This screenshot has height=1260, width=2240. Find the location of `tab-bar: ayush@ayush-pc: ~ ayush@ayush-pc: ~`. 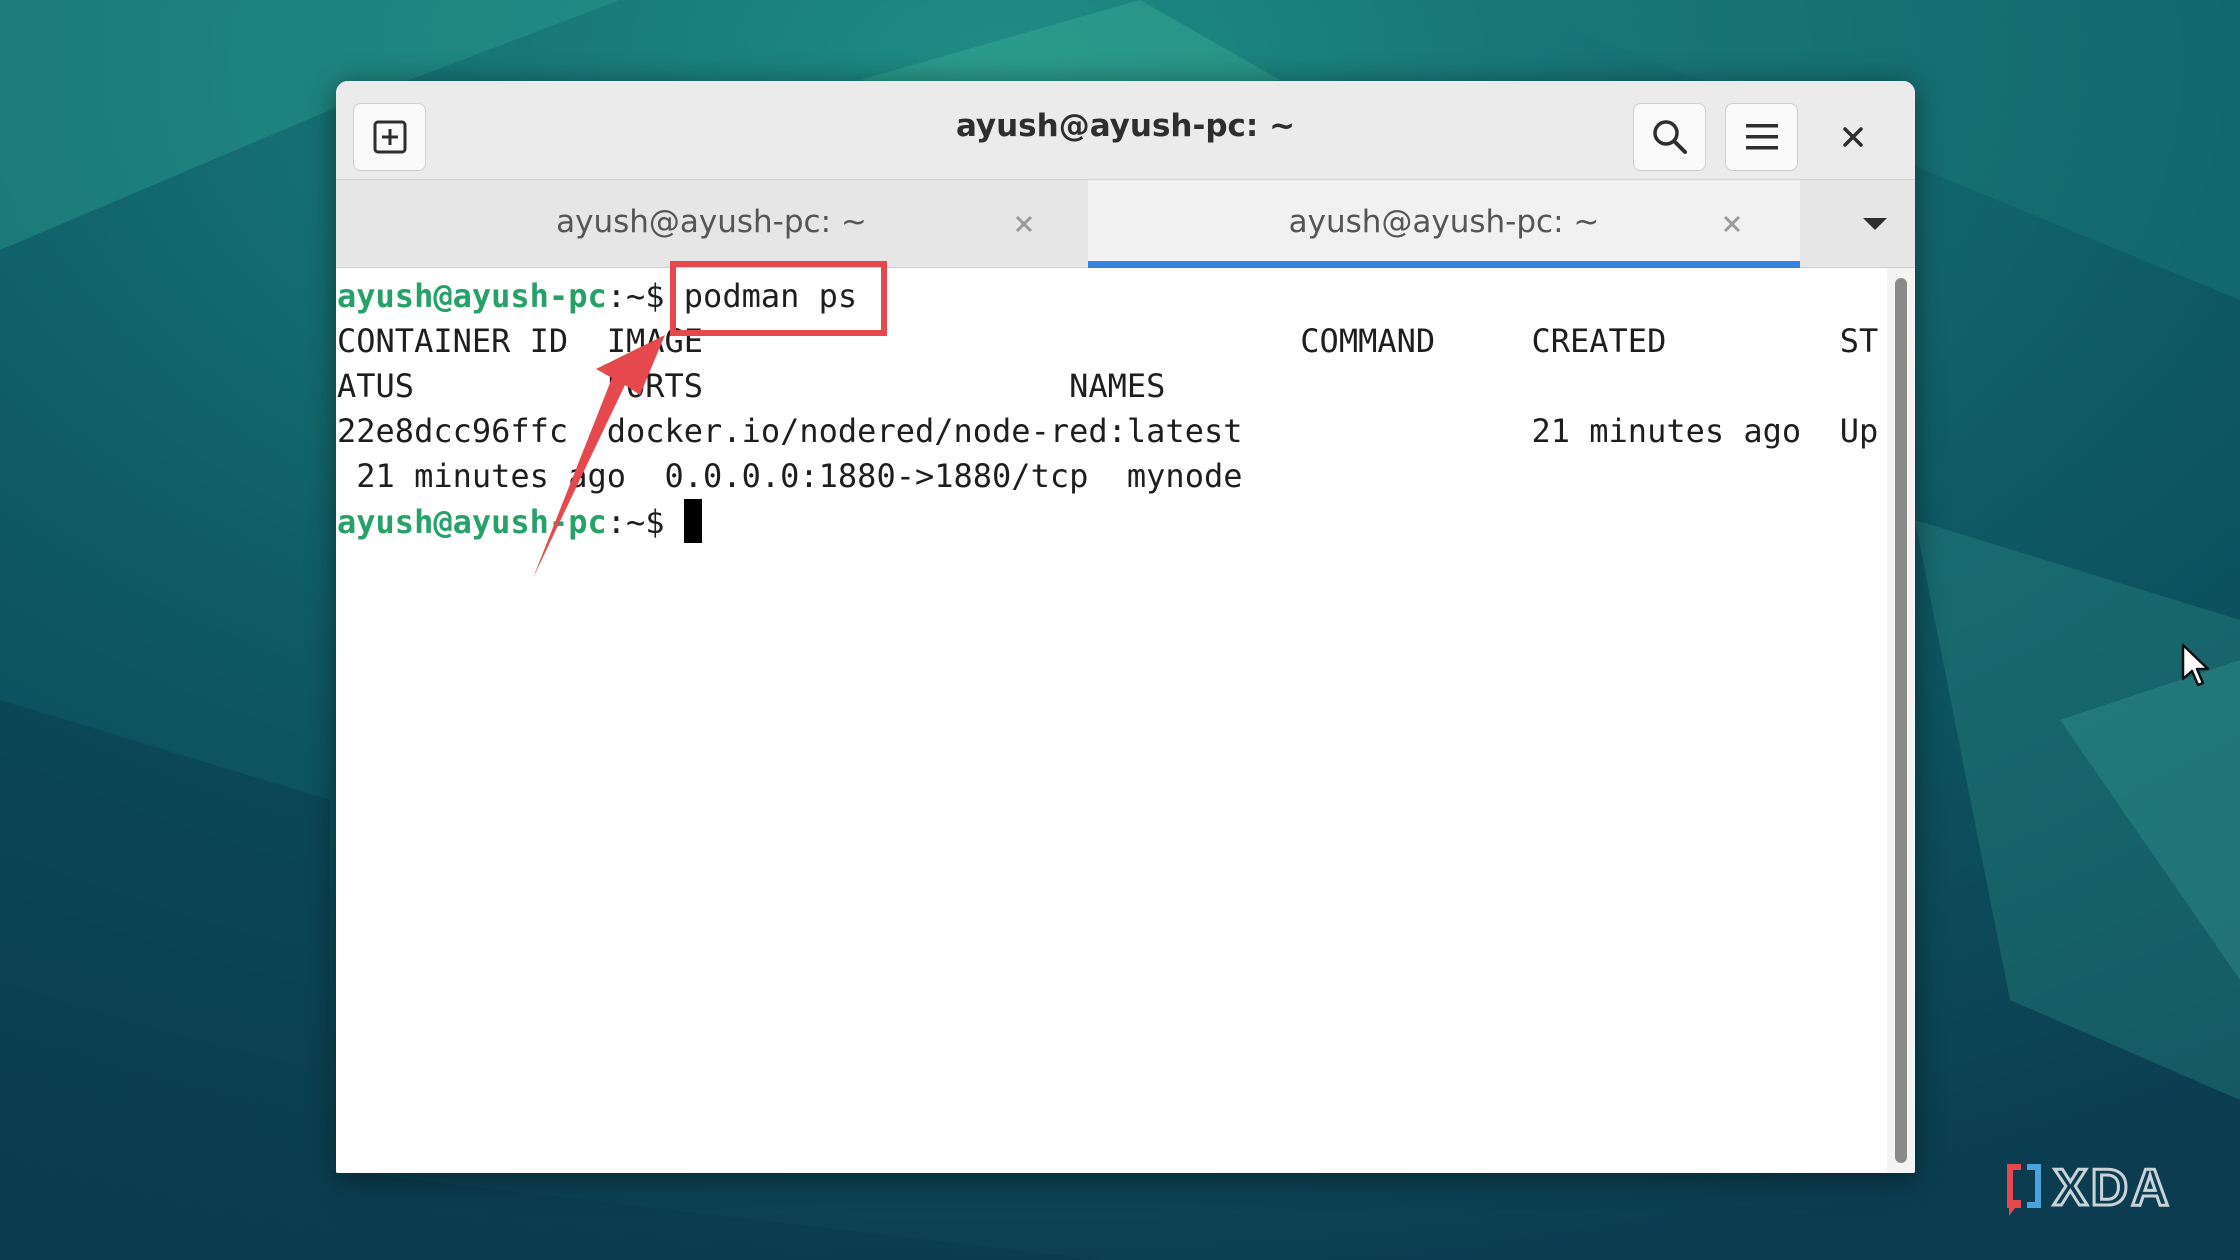

tab-bar: ayush@ayush-pc: ~ ayush@ayush-pc: ~ is located at coordinates (1125, 224).